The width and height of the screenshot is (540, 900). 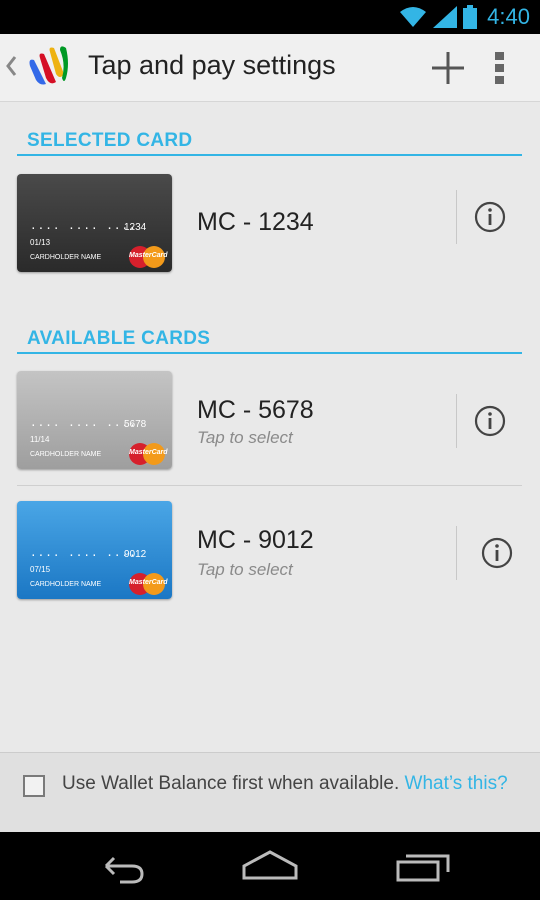 I want to click on status-time: 4:40, so click(x=508, y=16).